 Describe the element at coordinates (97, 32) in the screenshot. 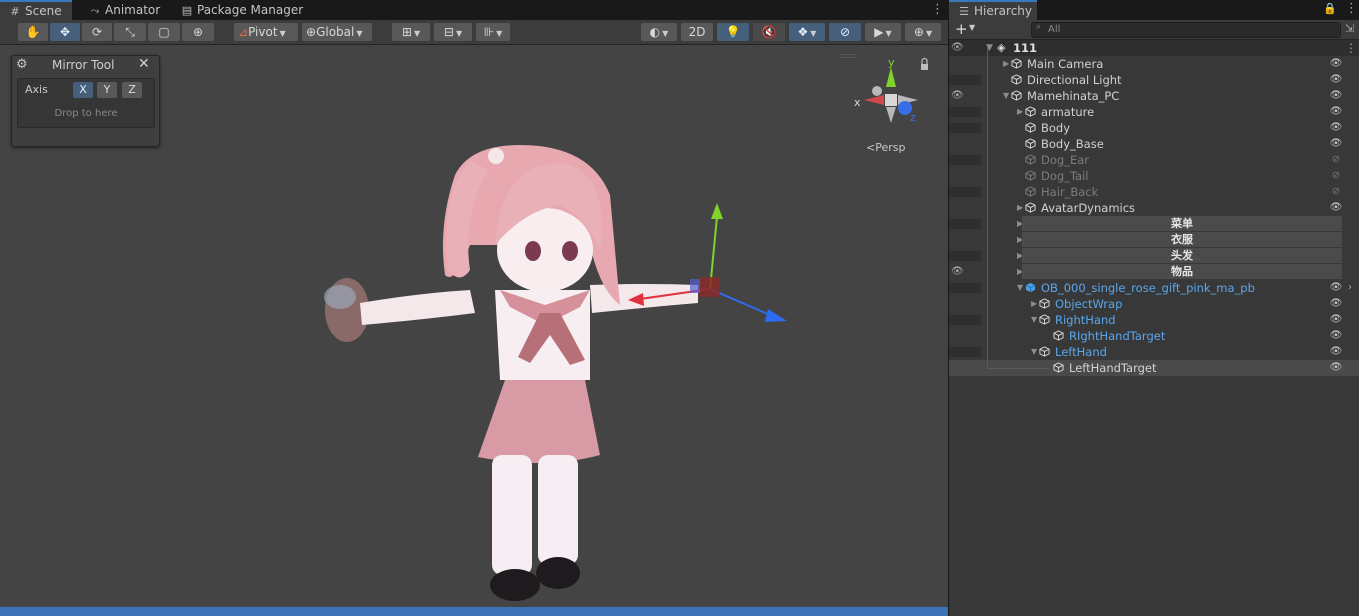

I see `rotate-tool-button: ⟳` at that location.